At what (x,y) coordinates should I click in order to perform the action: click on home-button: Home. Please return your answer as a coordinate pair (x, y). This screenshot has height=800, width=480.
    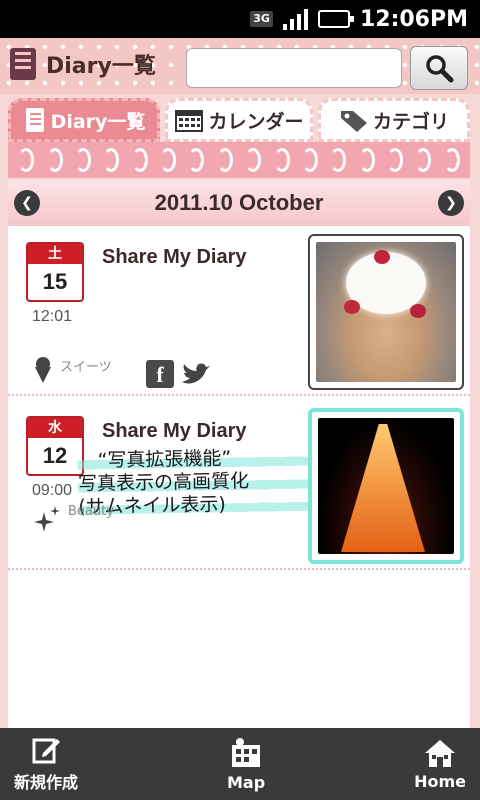
    Looking at the image, I should click on (440, 764).